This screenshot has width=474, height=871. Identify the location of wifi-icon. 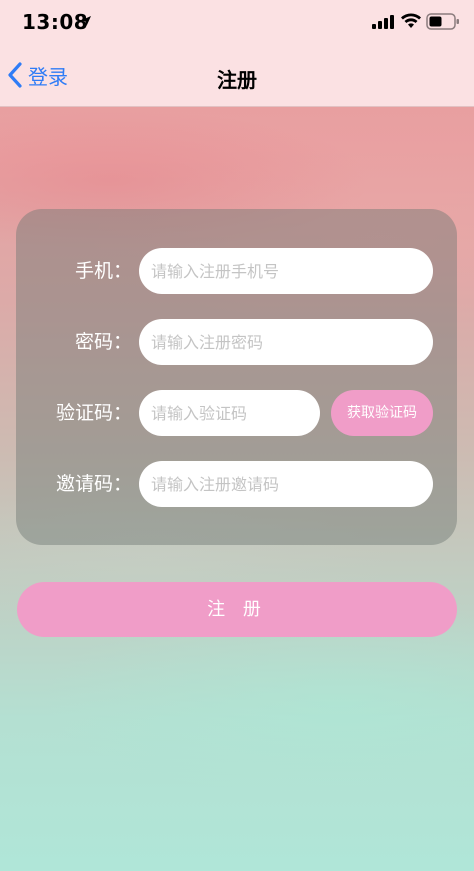
(411, 20).